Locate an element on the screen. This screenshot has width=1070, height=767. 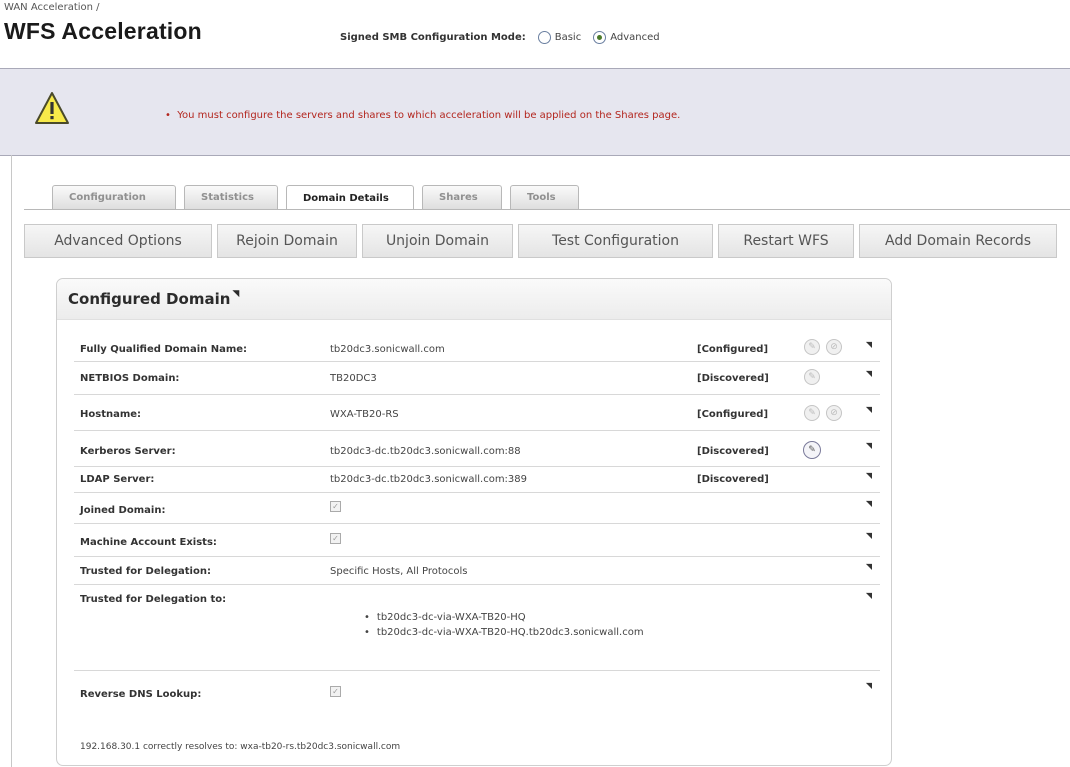
content-border is located at coordinates (11, 461).